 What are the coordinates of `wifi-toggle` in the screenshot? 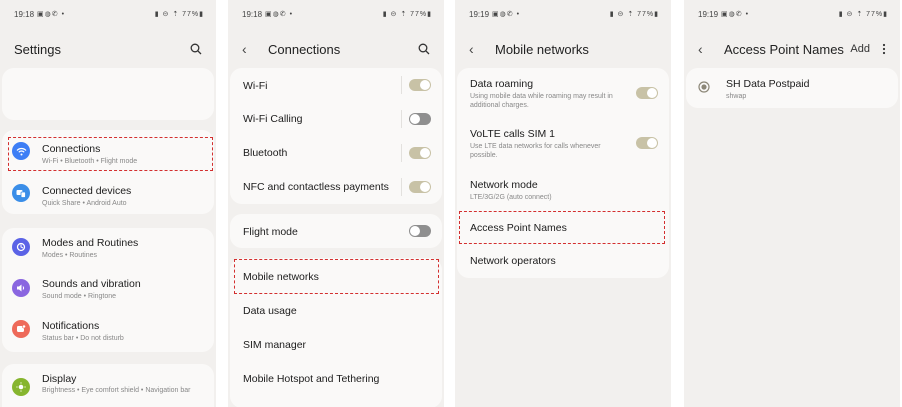 It's located at (420, 85).